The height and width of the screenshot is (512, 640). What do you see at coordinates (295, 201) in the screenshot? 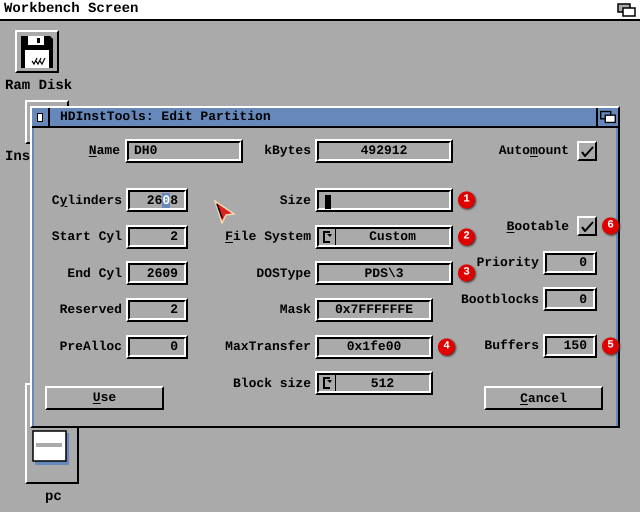
I see `field-label: Size` at bounding box center [295, 201].